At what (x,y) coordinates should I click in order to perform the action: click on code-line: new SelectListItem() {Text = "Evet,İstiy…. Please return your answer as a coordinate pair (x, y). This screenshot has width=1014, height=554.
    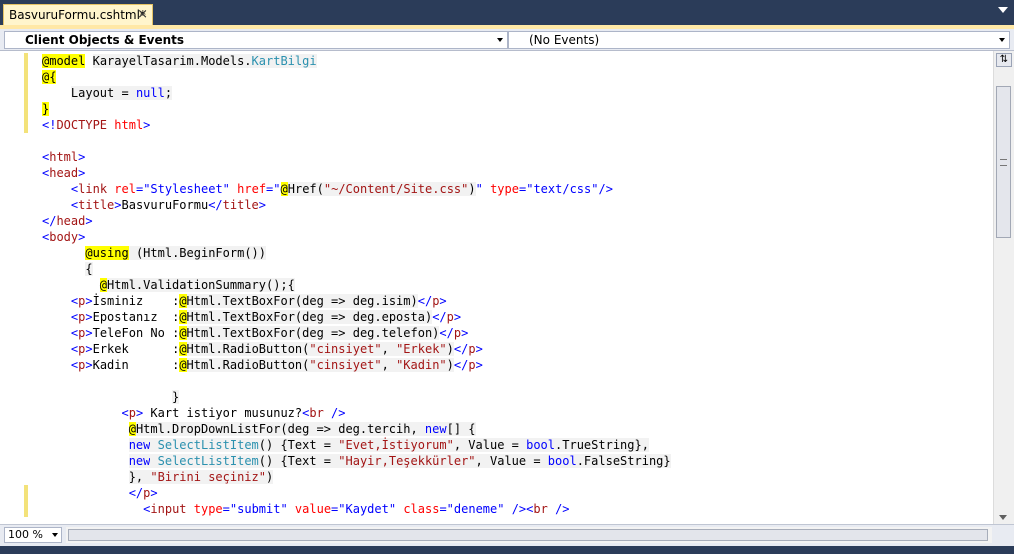
    Looking at the image, I should click on (356, 445).